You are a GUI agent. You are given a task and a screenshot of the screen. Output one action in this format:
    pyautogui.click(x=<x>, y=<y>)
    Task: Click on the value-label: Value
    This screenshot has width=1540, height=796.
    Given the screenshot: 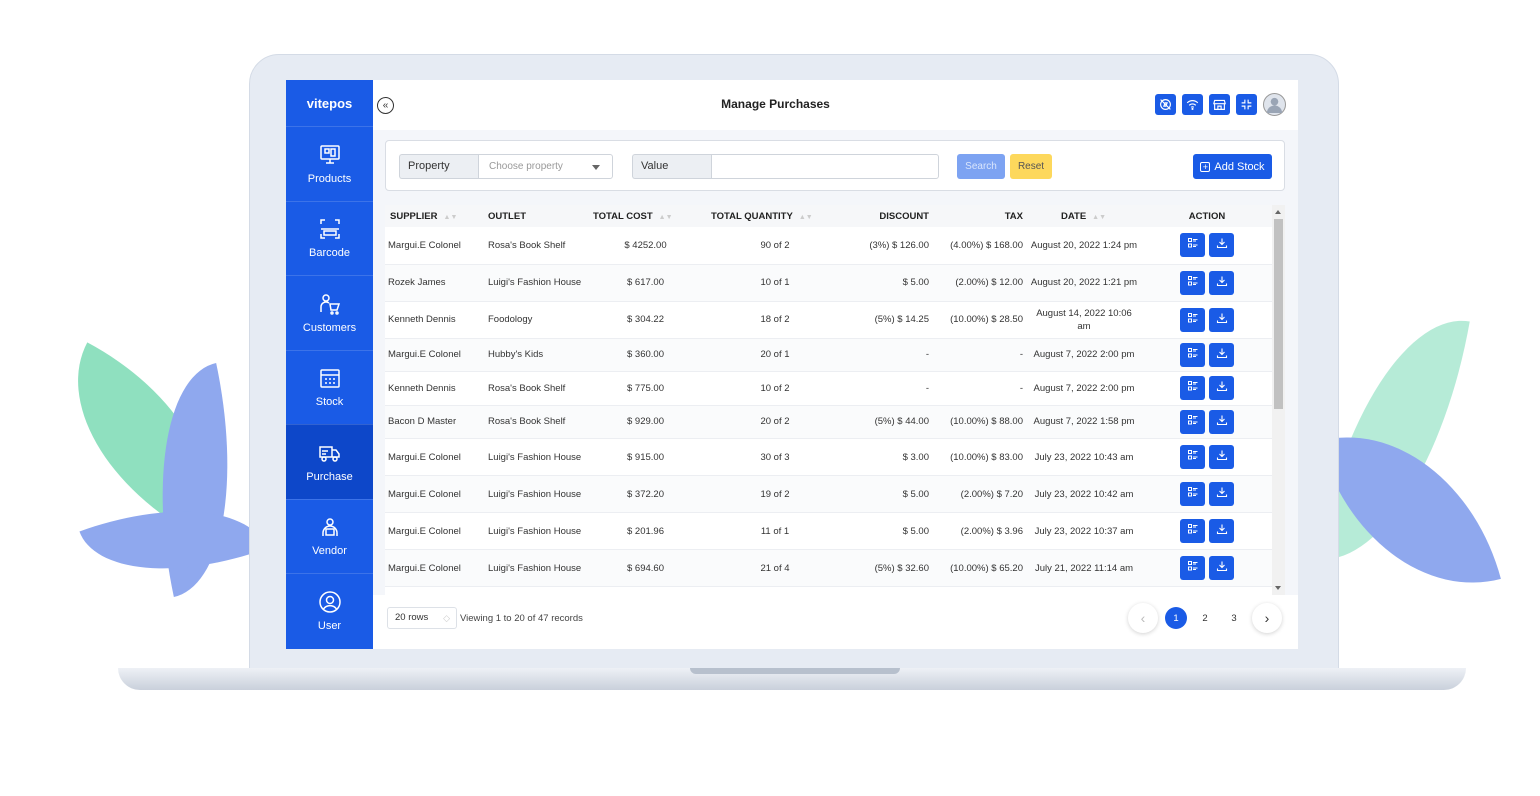 What is the action you would take?
    pyautogui.click(x=672, y=166)
    